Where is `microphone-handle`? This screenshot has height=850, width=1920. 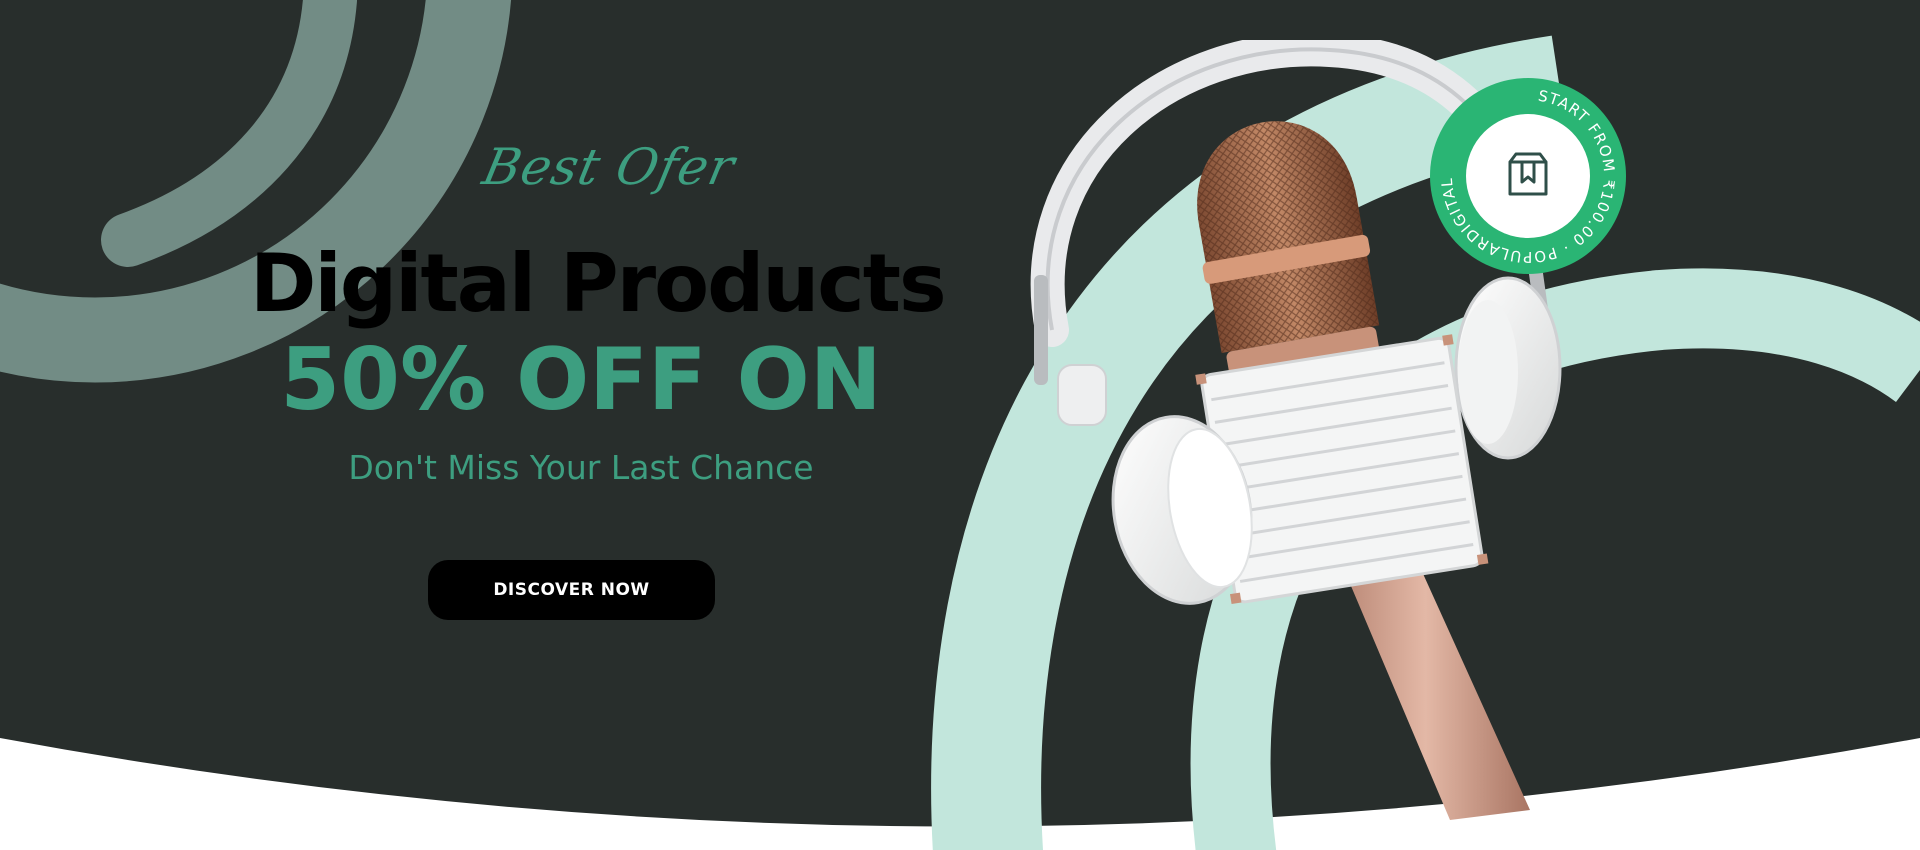
microphone-handle is located at coordinates (1435, 682).